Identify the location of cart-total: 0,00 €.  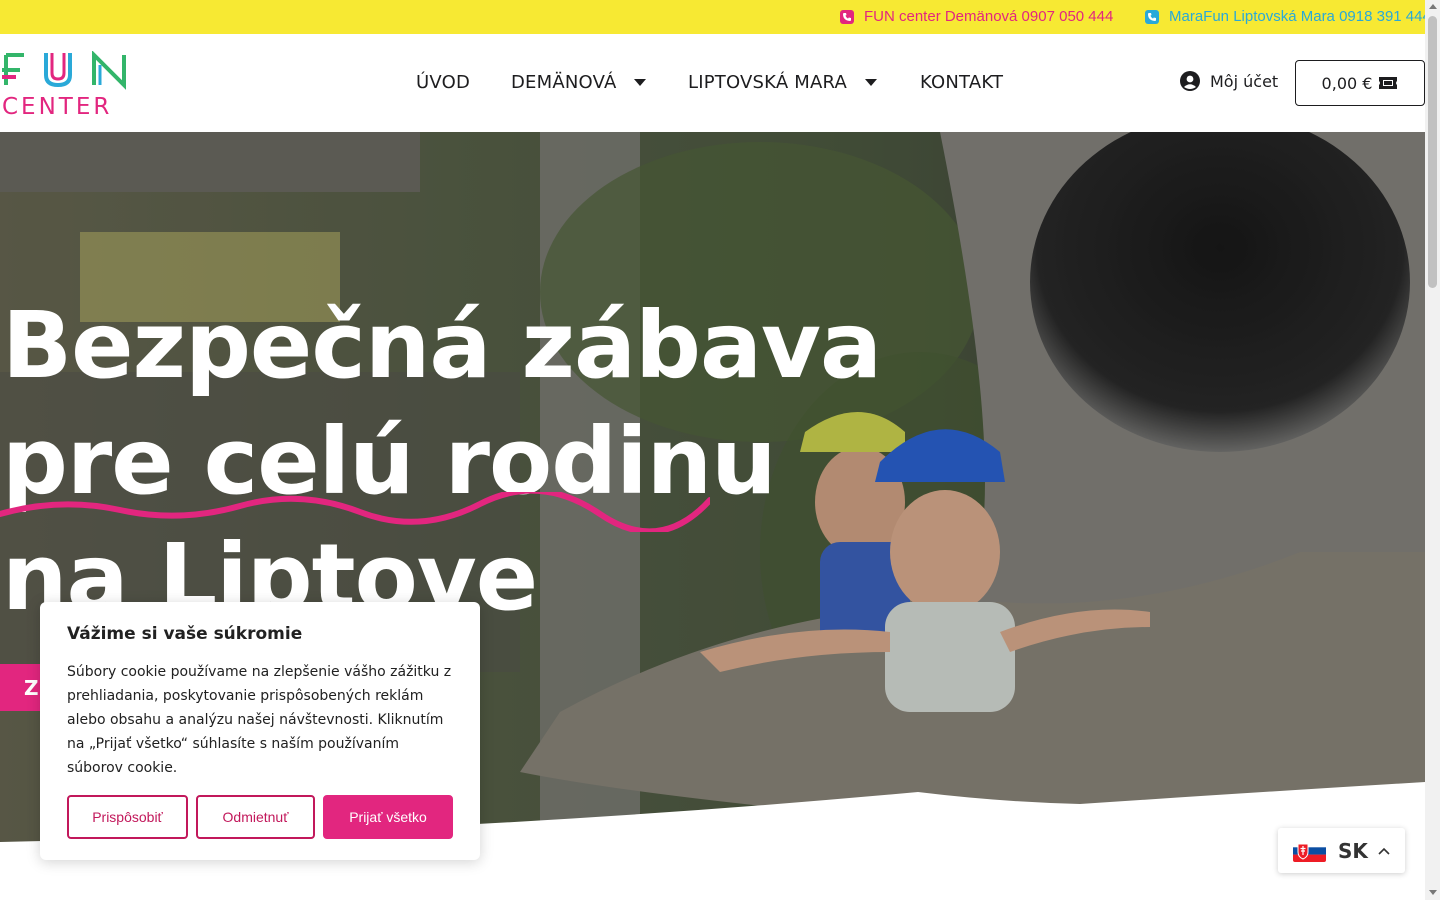
(1347, 83).